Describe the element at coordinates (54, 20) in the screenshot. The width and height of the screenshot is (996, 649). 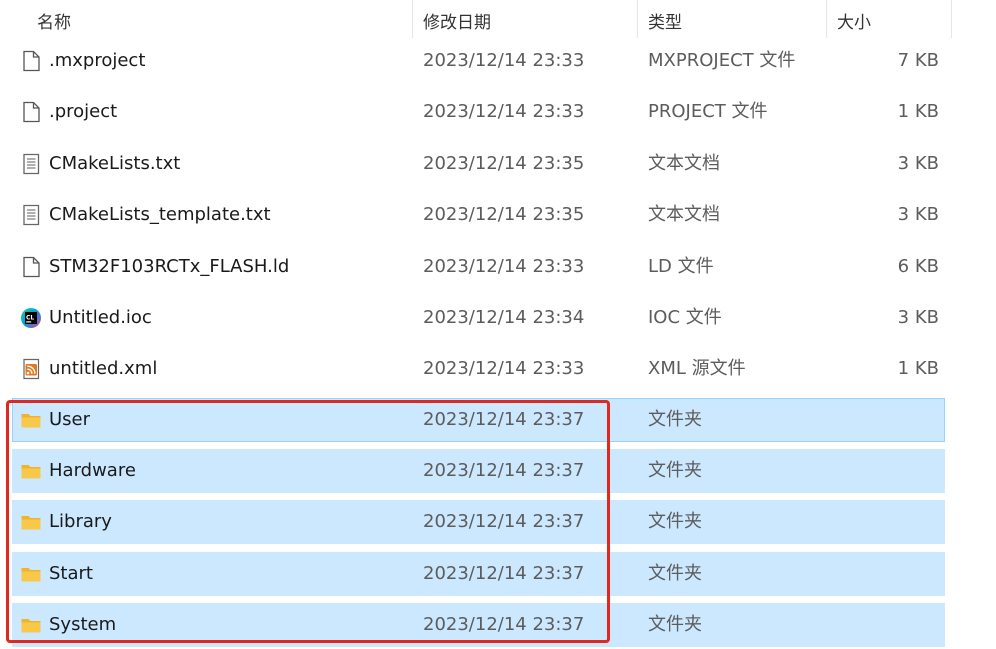
I see `column-name-header: 名称` at that location.